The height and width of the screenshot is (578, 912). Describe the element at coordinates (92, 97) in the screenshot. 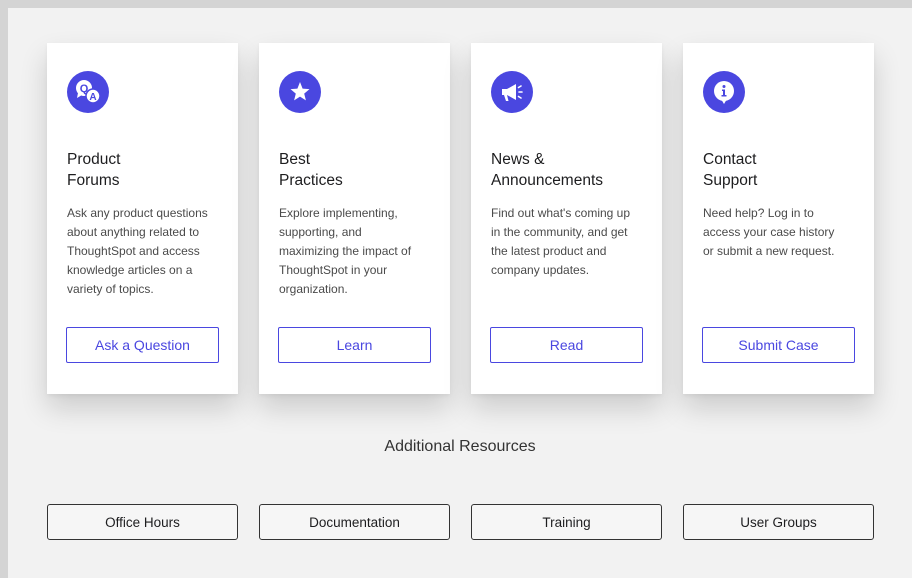

I see `svg-text: A` at that location.